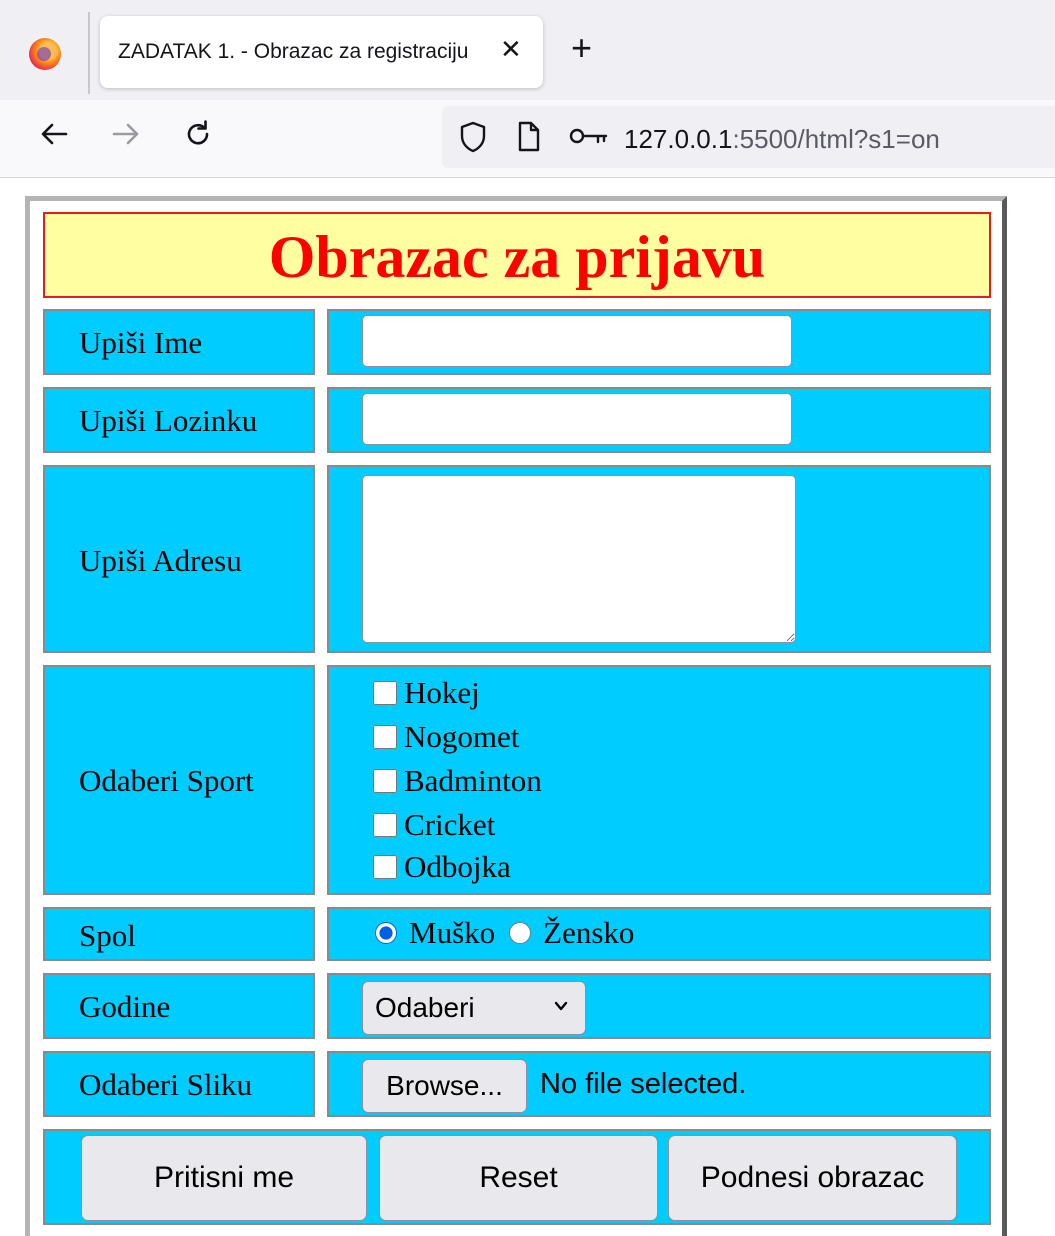 The height and width of the screenshot is (1236, 1055). What do you see at coordinates (462, 736) in the screenshot?
I see `nogomet-label: Nogomet` at bounding box center [462, 736].